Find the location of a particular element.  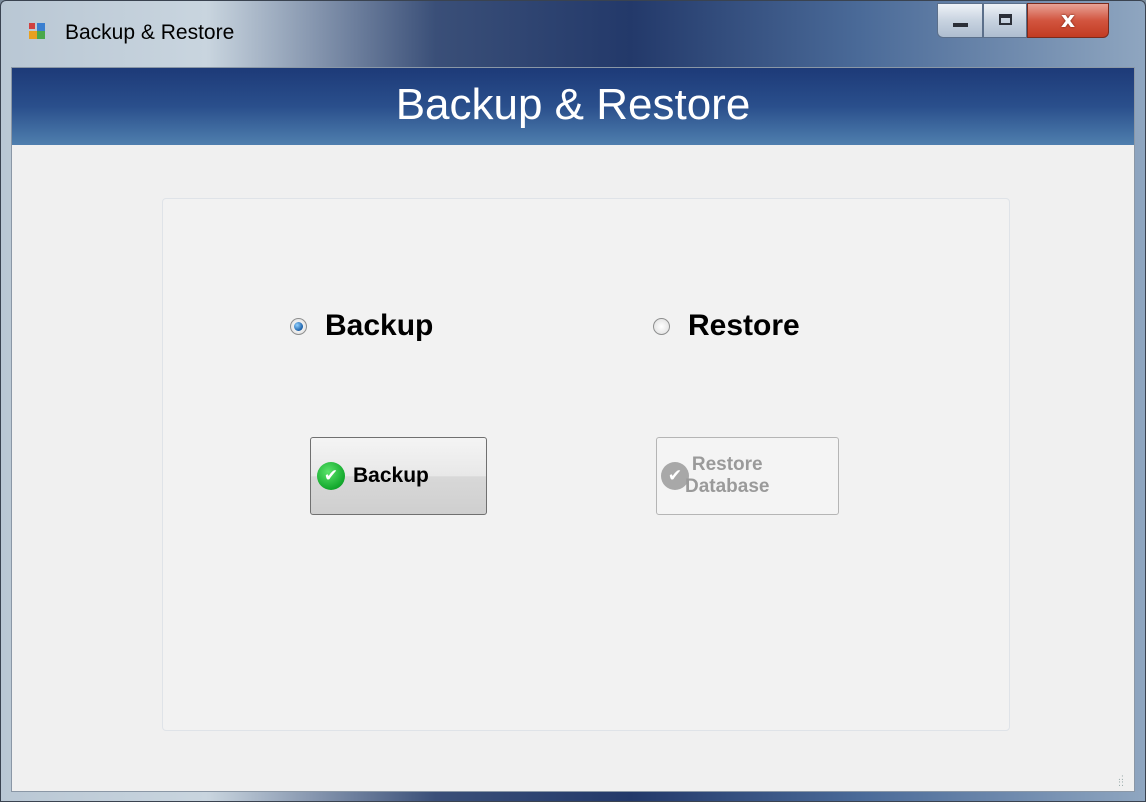

minimize-button is located at coordinates (960, 20).